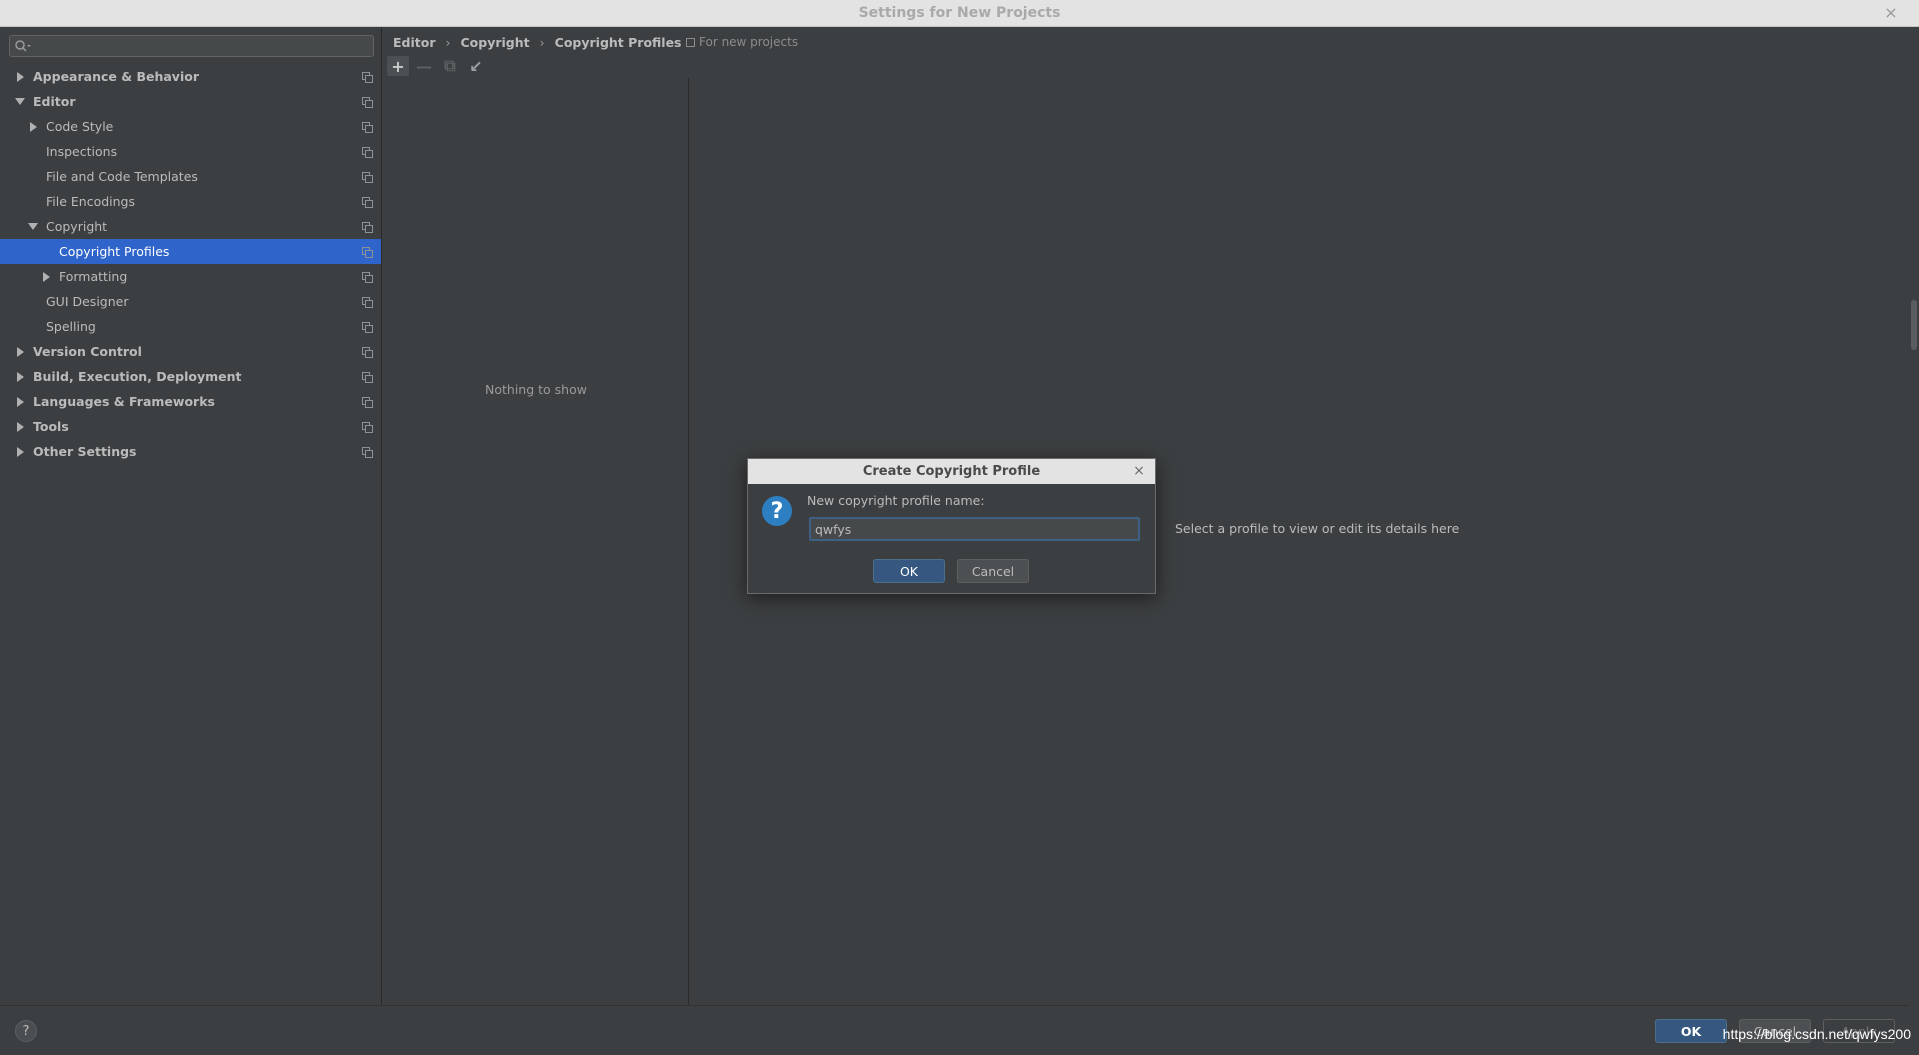 The image size is (1919, 1055). Describe the element at coordinates (87, 301) in the screenshot. I see `tree-item-label: GUI Designer` at that location.